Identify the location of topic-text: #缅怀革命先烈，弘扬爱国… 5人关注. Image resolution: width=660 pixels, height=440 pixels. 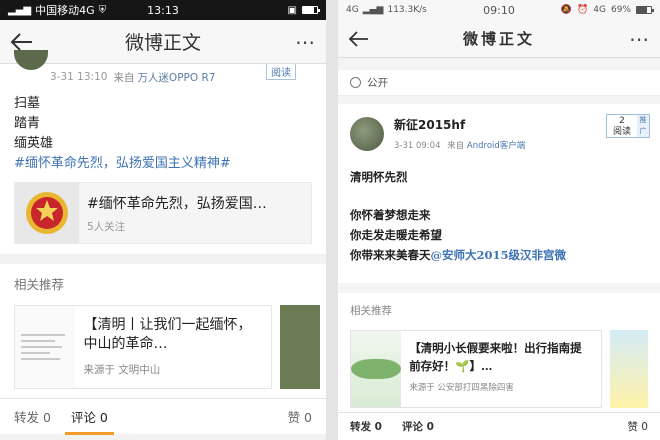
(177, 213).